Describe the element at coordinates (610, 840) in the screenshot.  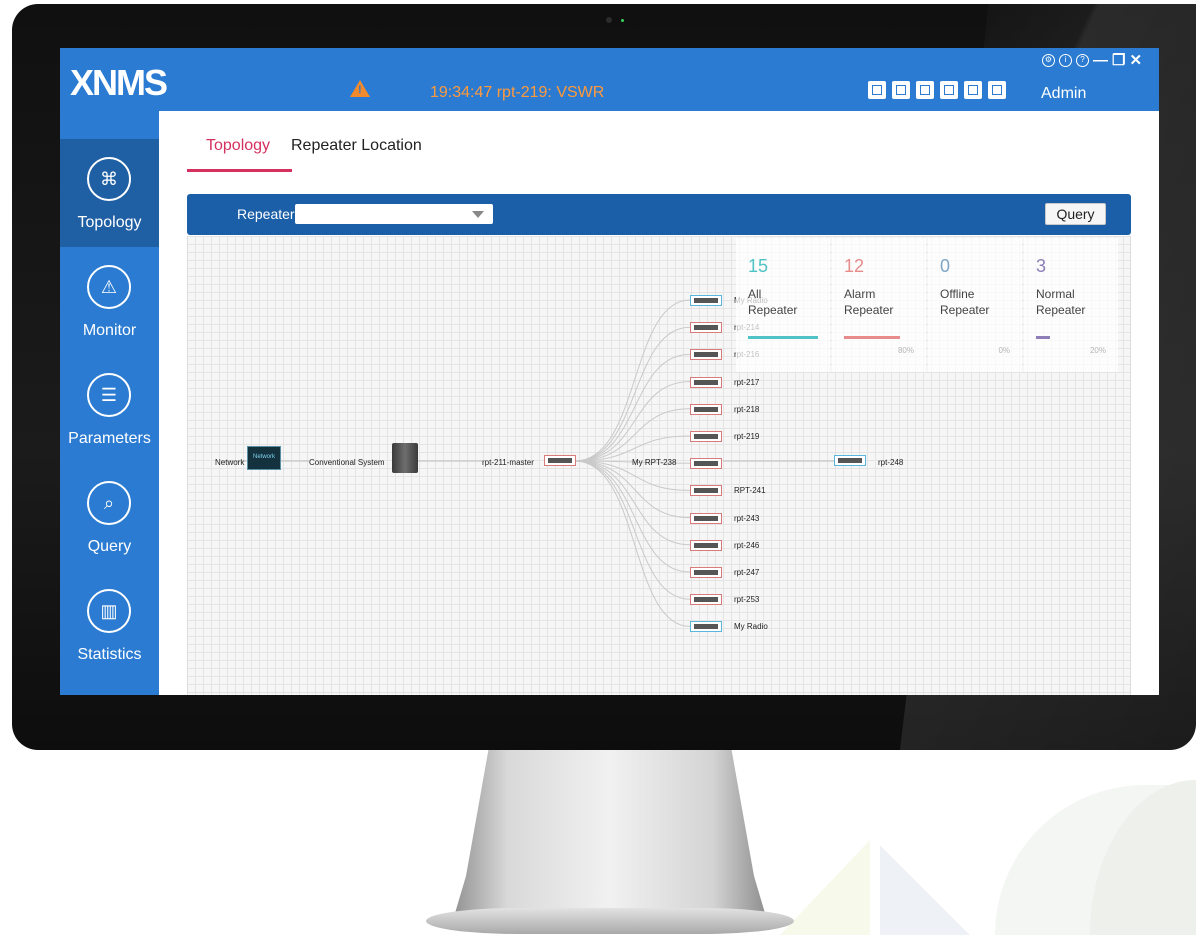
I see `monitor-stand` at that location.